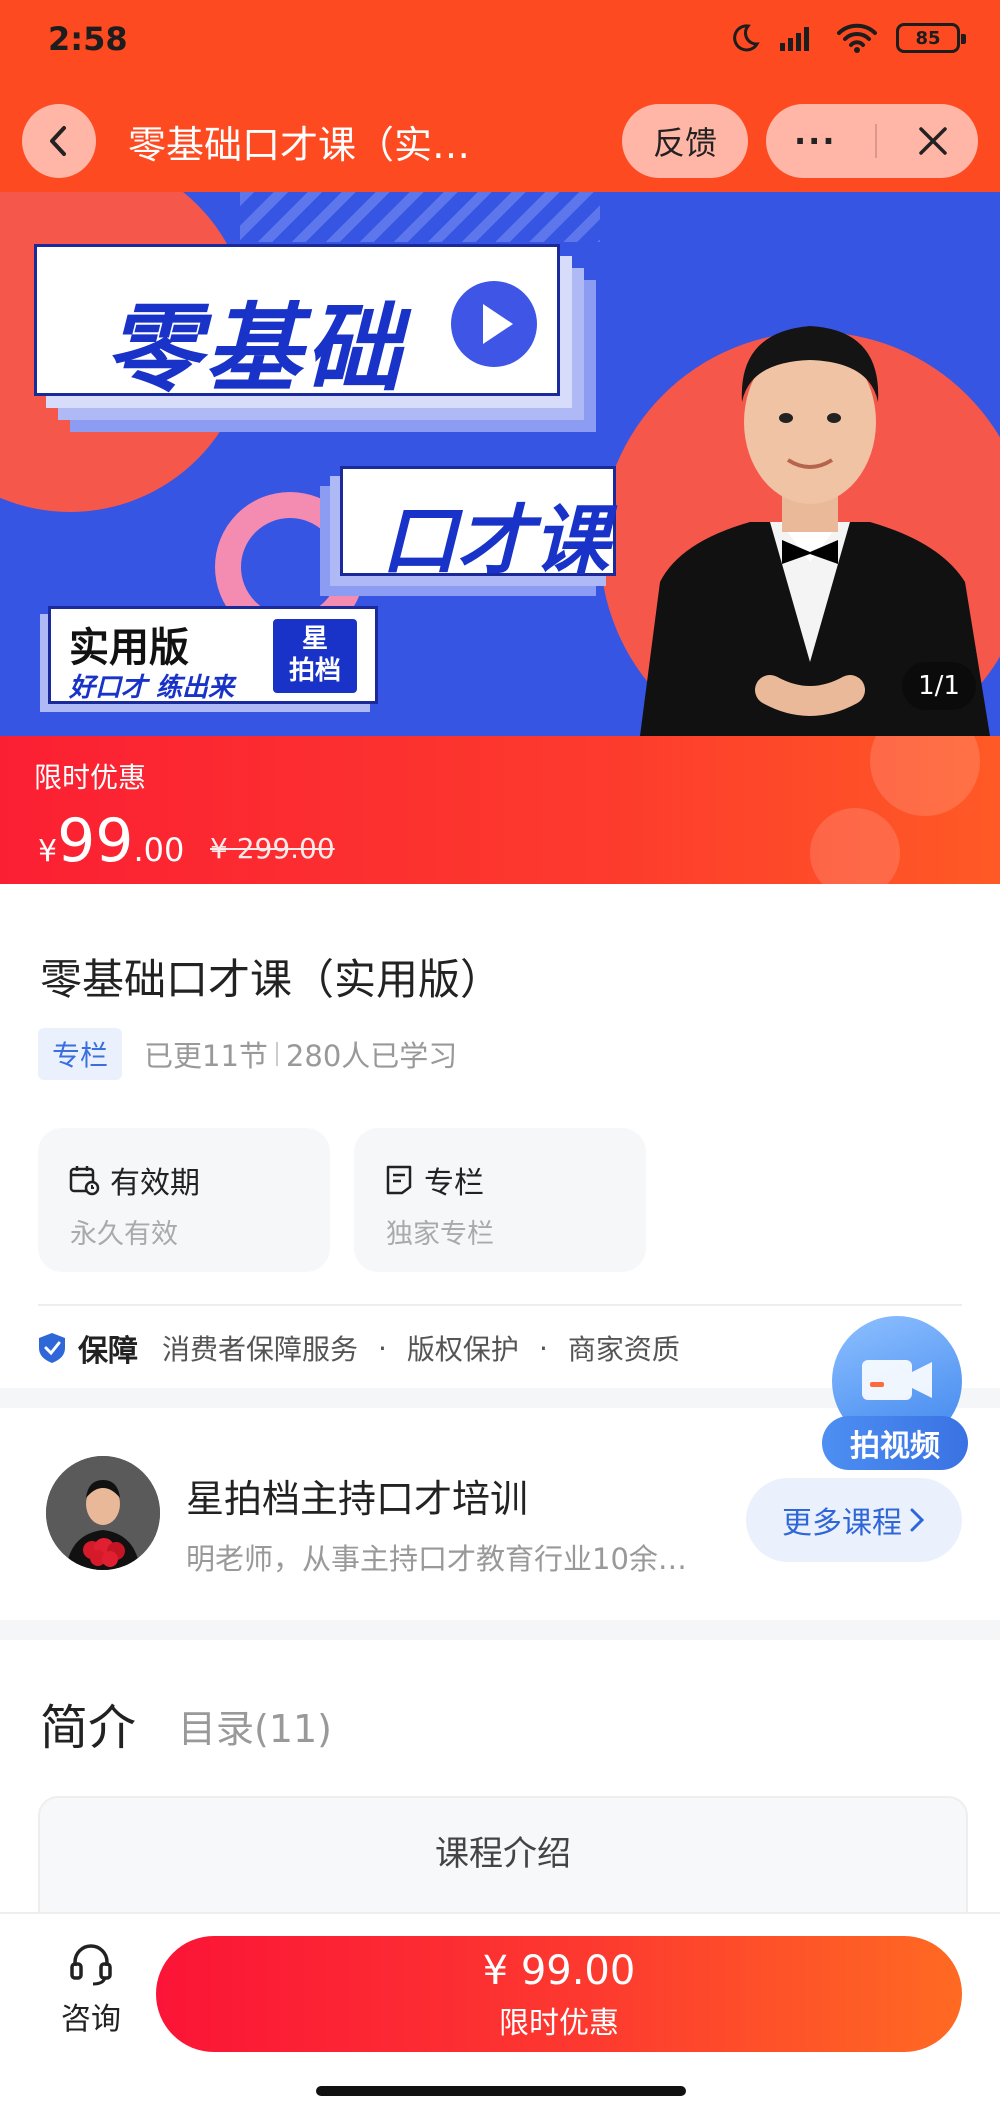 This screenshot has width=1000, height=2111. I want to click on column-title: 专栏, so click(454, 1183).